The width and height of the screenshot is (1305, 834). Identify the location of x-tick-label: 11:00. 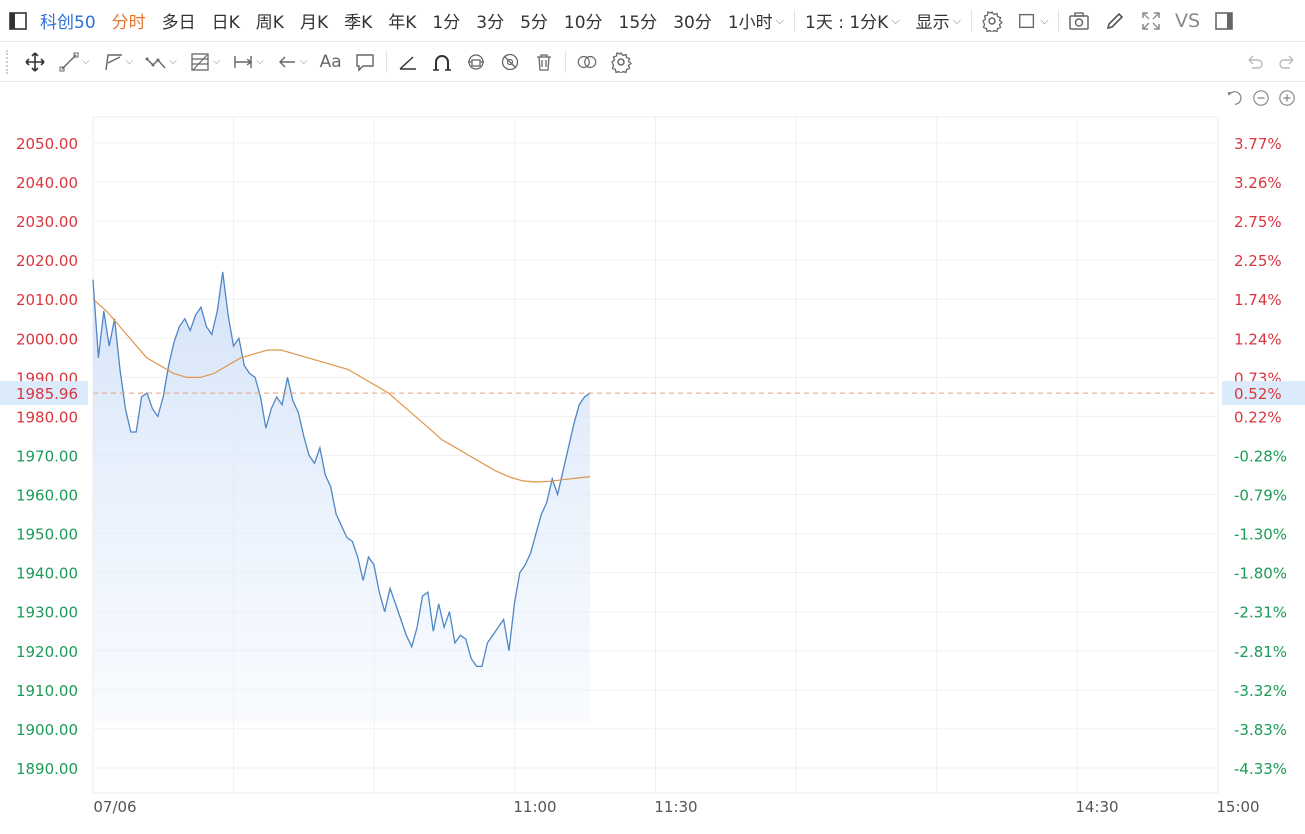
(534, 807).